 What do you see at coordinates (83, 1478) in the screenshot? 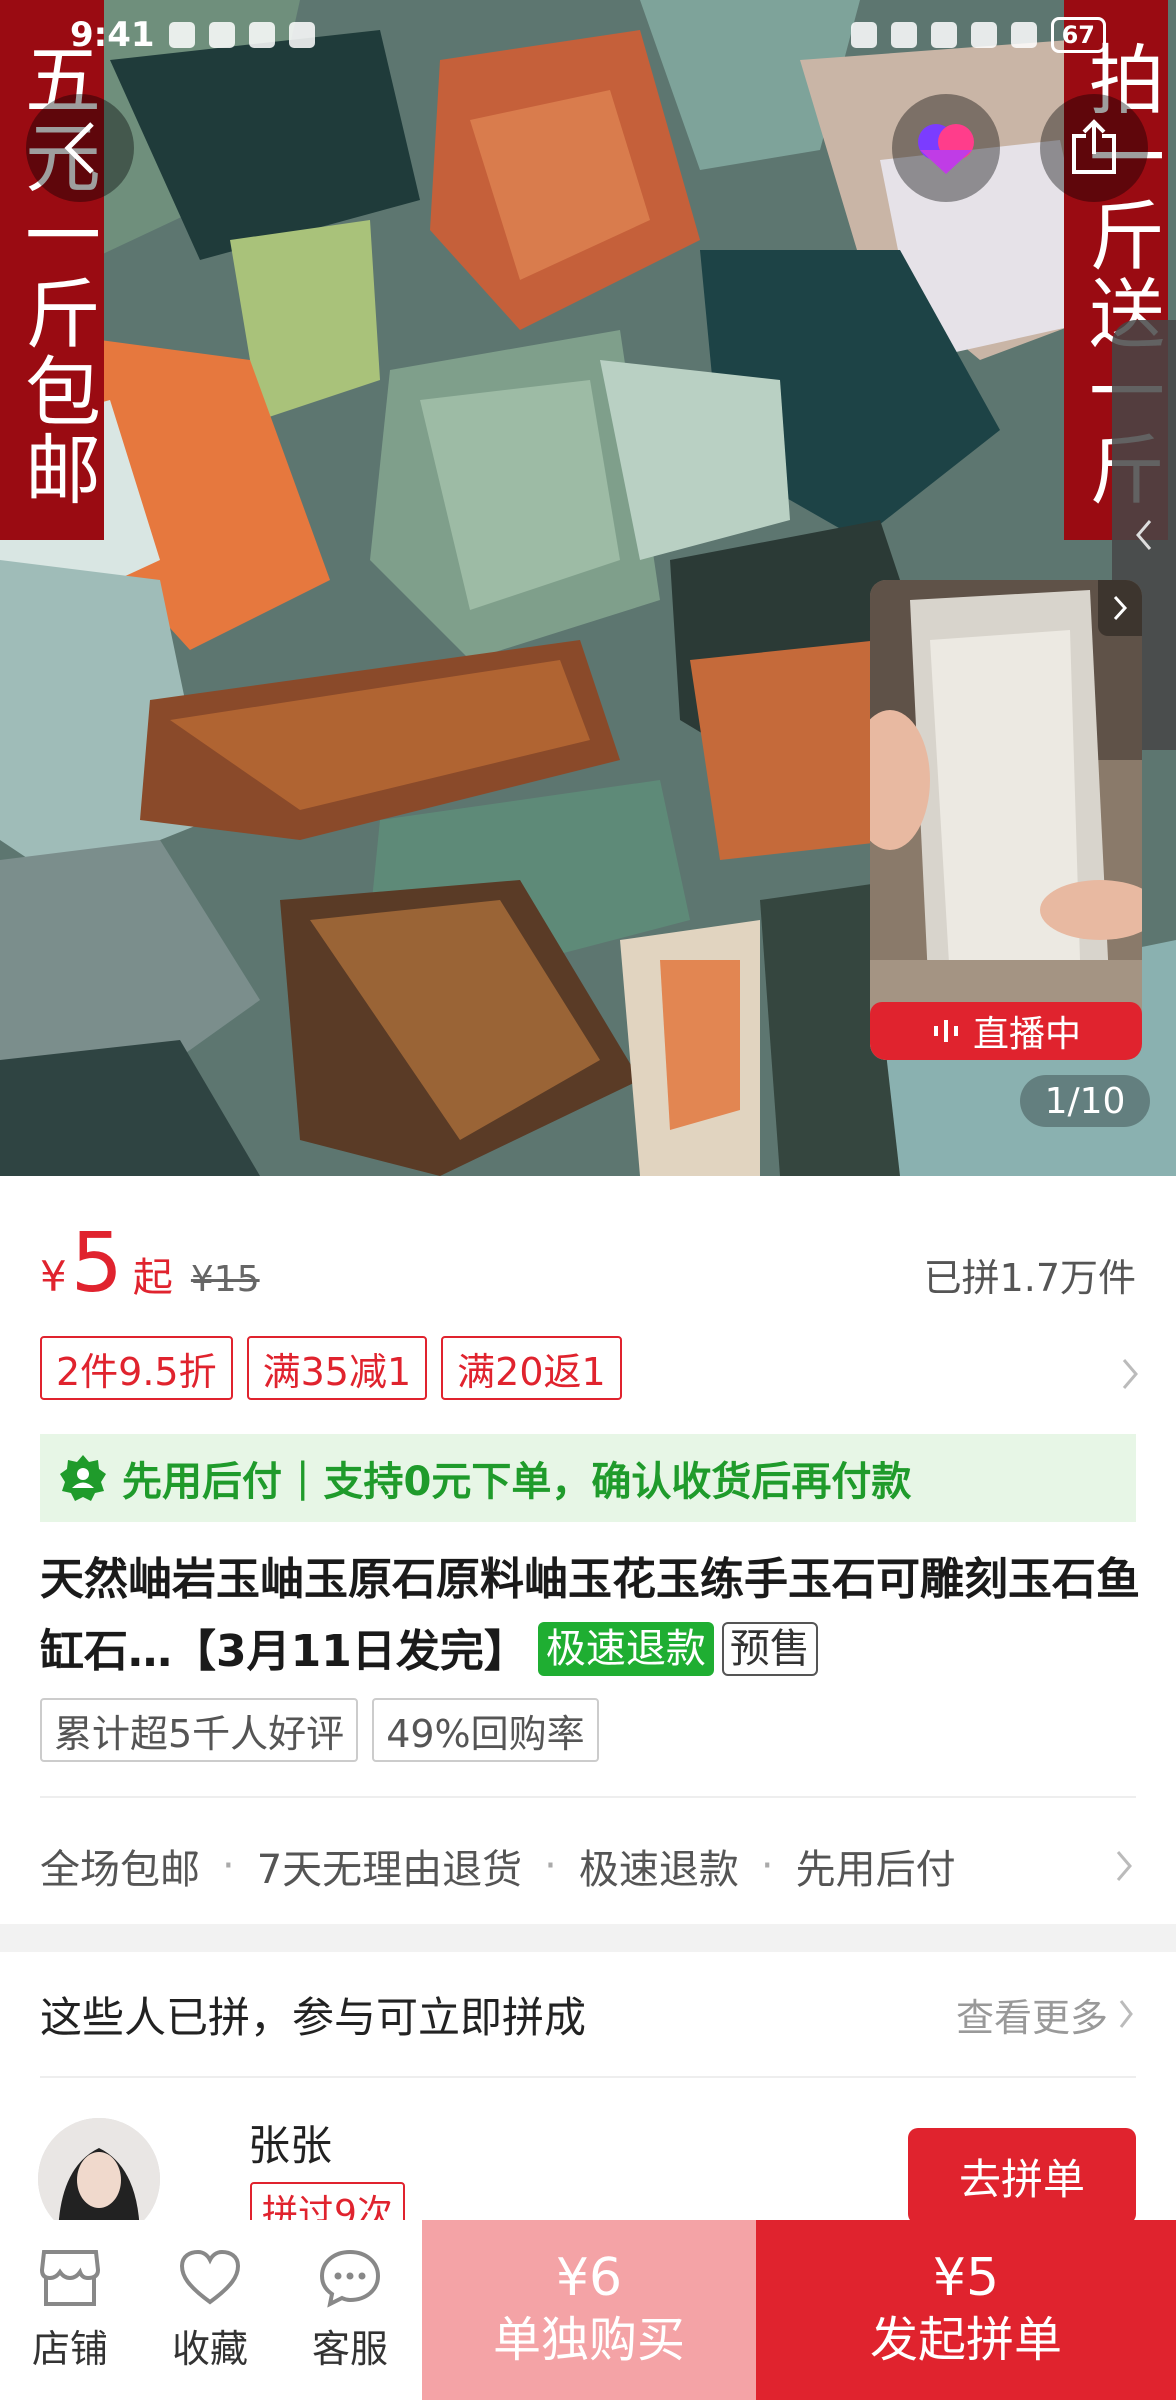
I see `pay-later-badge-icon` at bounding box center [83, 1478].